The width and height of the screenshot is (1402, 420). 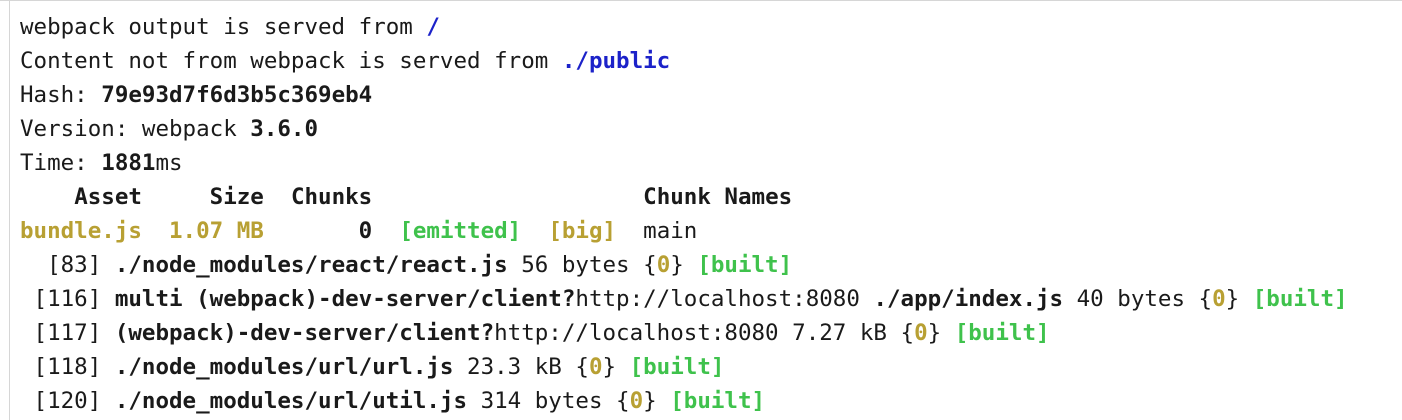 What do you see at coordinates (711, 129) in the screenshot?
I see `version-line: Version: webpack 3.6.0` at bounding box center [711, 129].